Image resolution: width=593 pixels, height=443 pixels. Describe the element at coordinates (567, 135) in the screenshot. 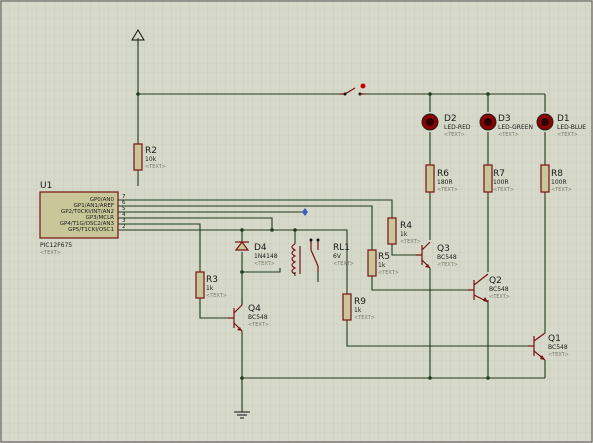

I see `d1-text-placeholder: <TEXT>` at that location.